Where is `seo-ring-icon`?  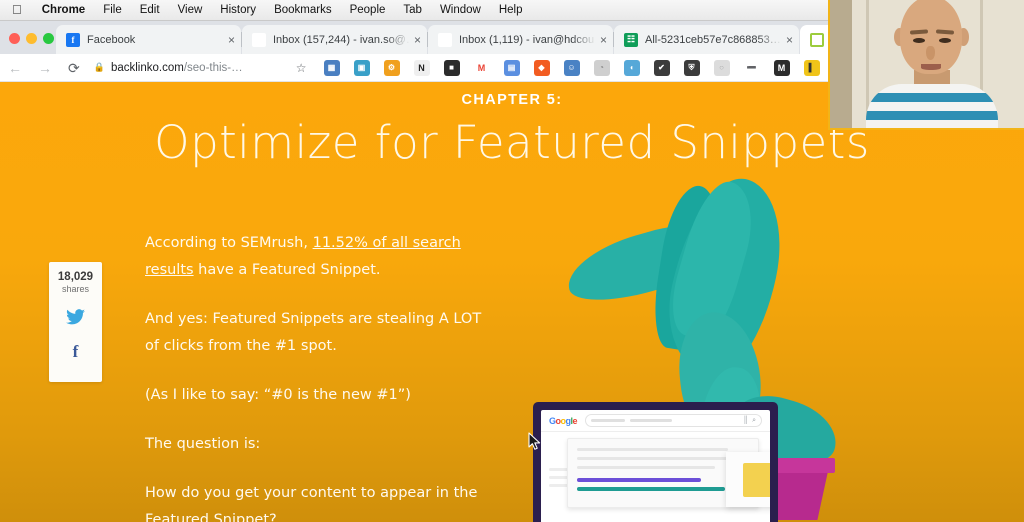 seo-ring-icon is located at coordinates (817, 39).